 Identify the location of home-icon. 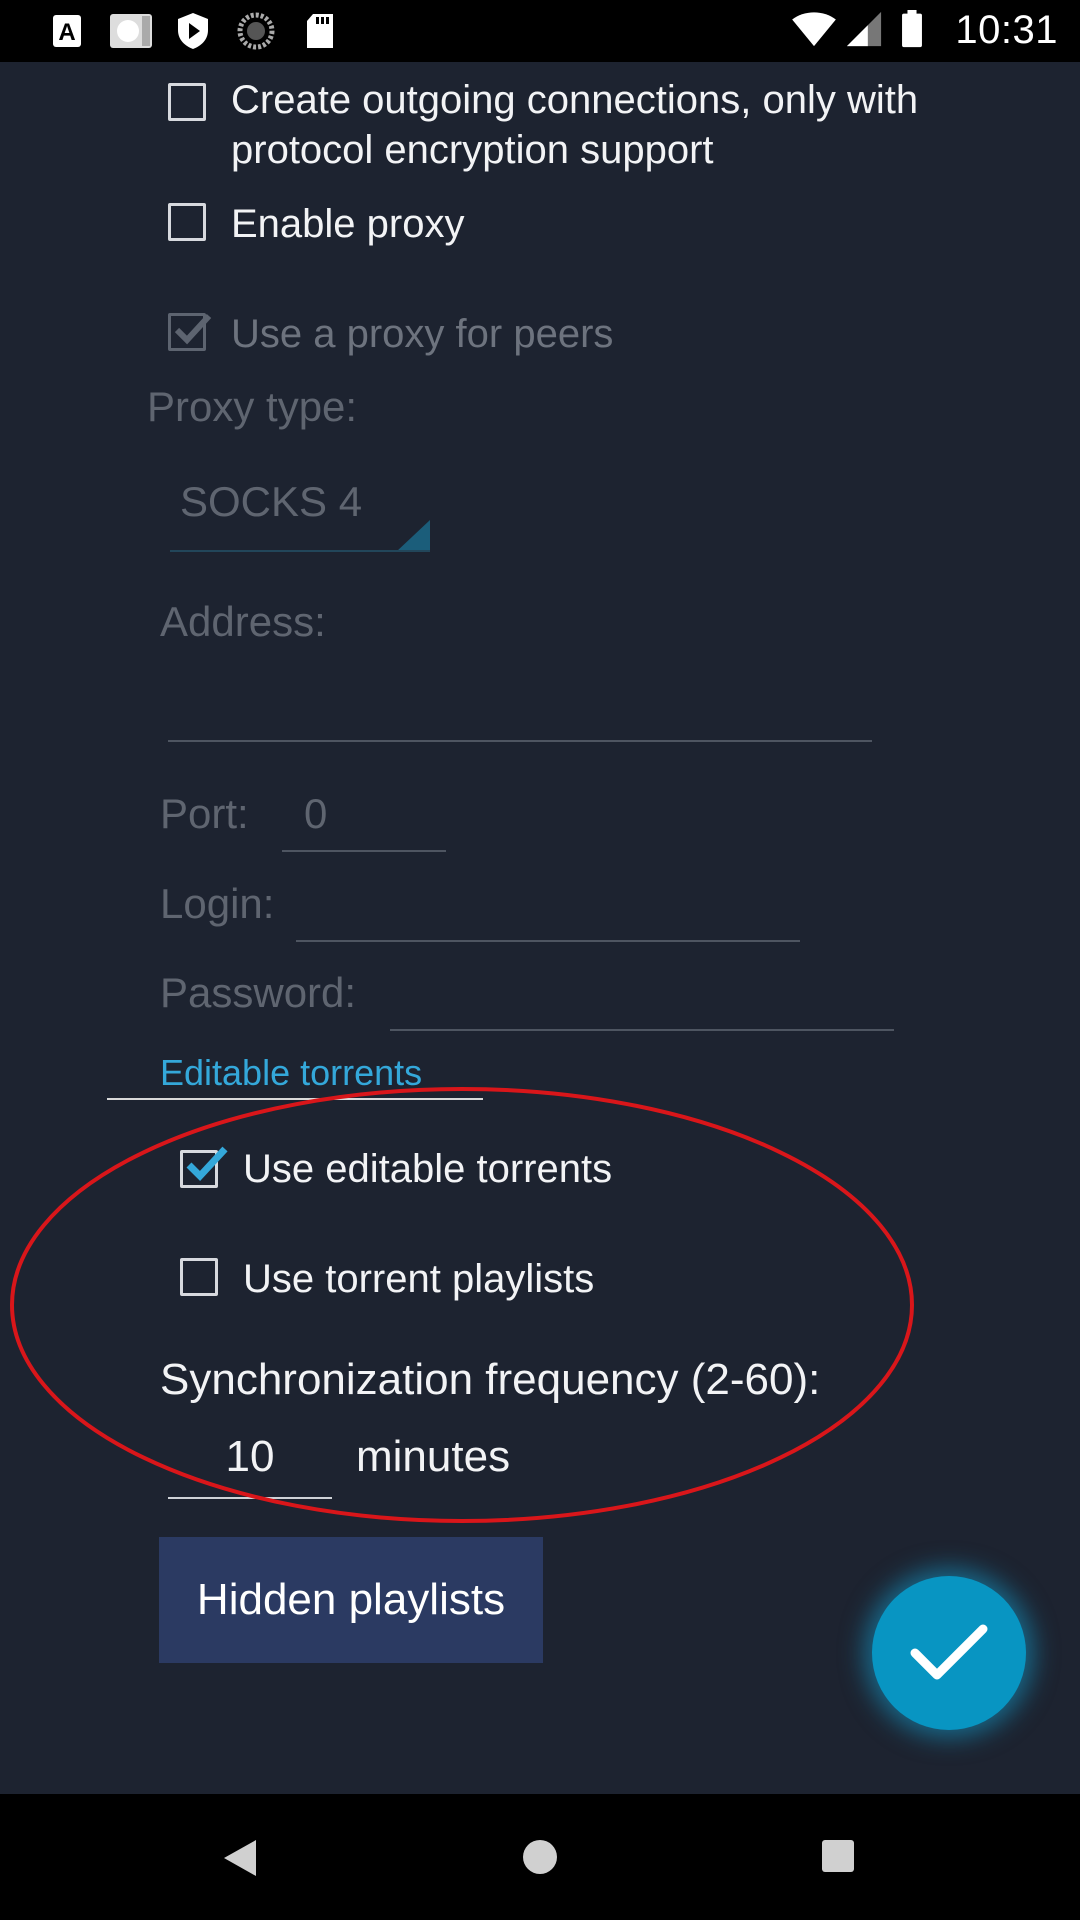
(540, 1857).